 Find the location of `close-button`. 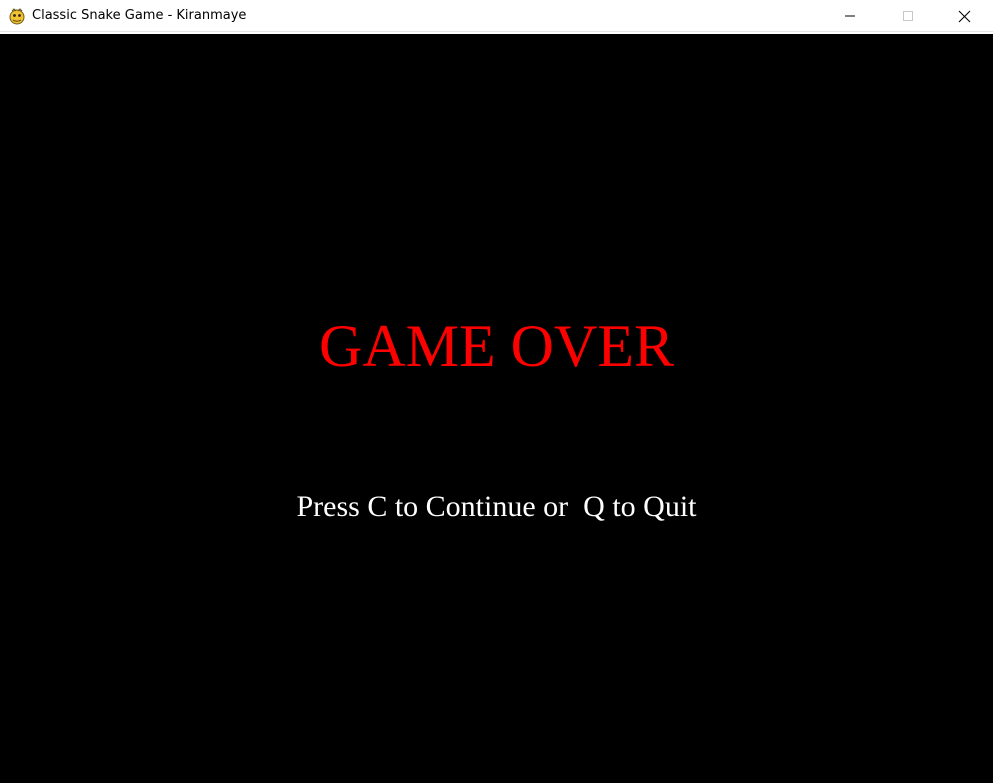

close-button is located at coordinates (964, 16).